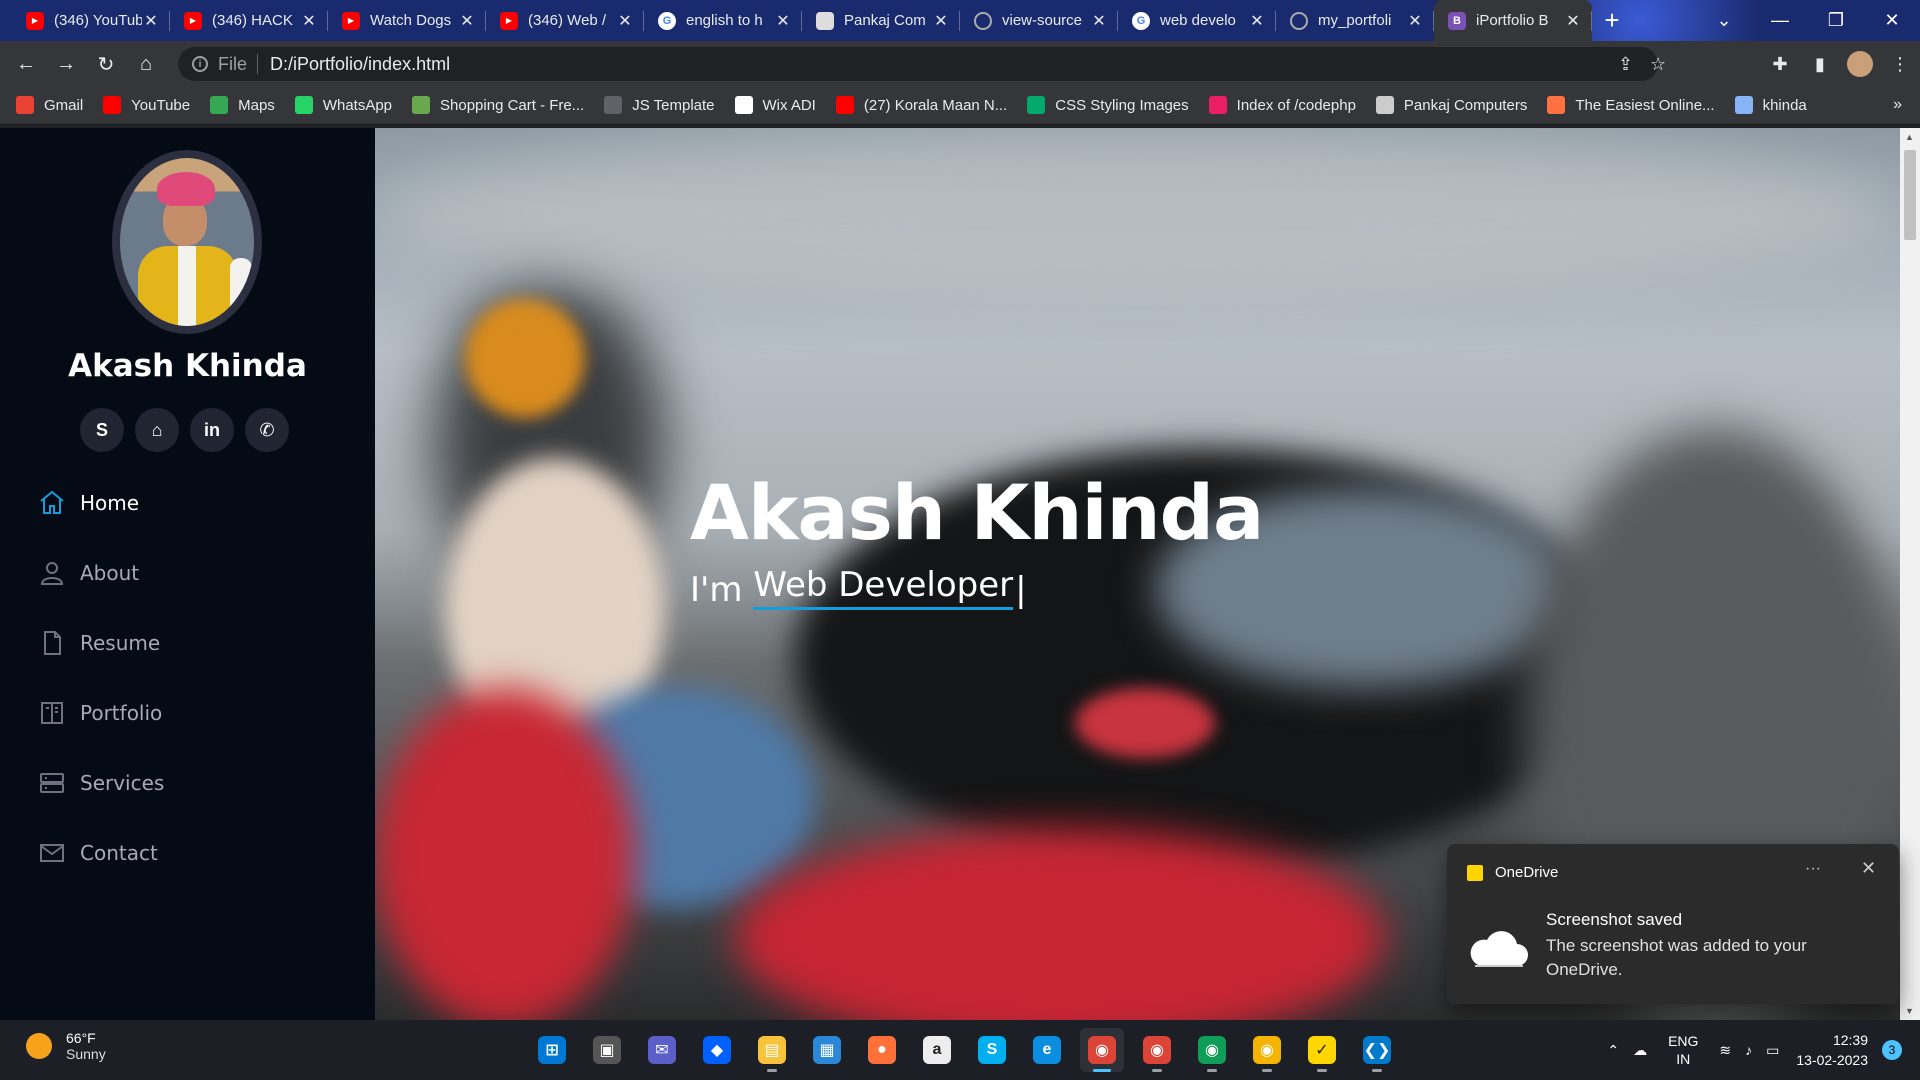 The image size is (1920, 1080). What do you see at coordinates (1267, 1050) in the screenshot?
I see `chrome-profile-4-icon: ◉` at bounding box center [1267, 1050].